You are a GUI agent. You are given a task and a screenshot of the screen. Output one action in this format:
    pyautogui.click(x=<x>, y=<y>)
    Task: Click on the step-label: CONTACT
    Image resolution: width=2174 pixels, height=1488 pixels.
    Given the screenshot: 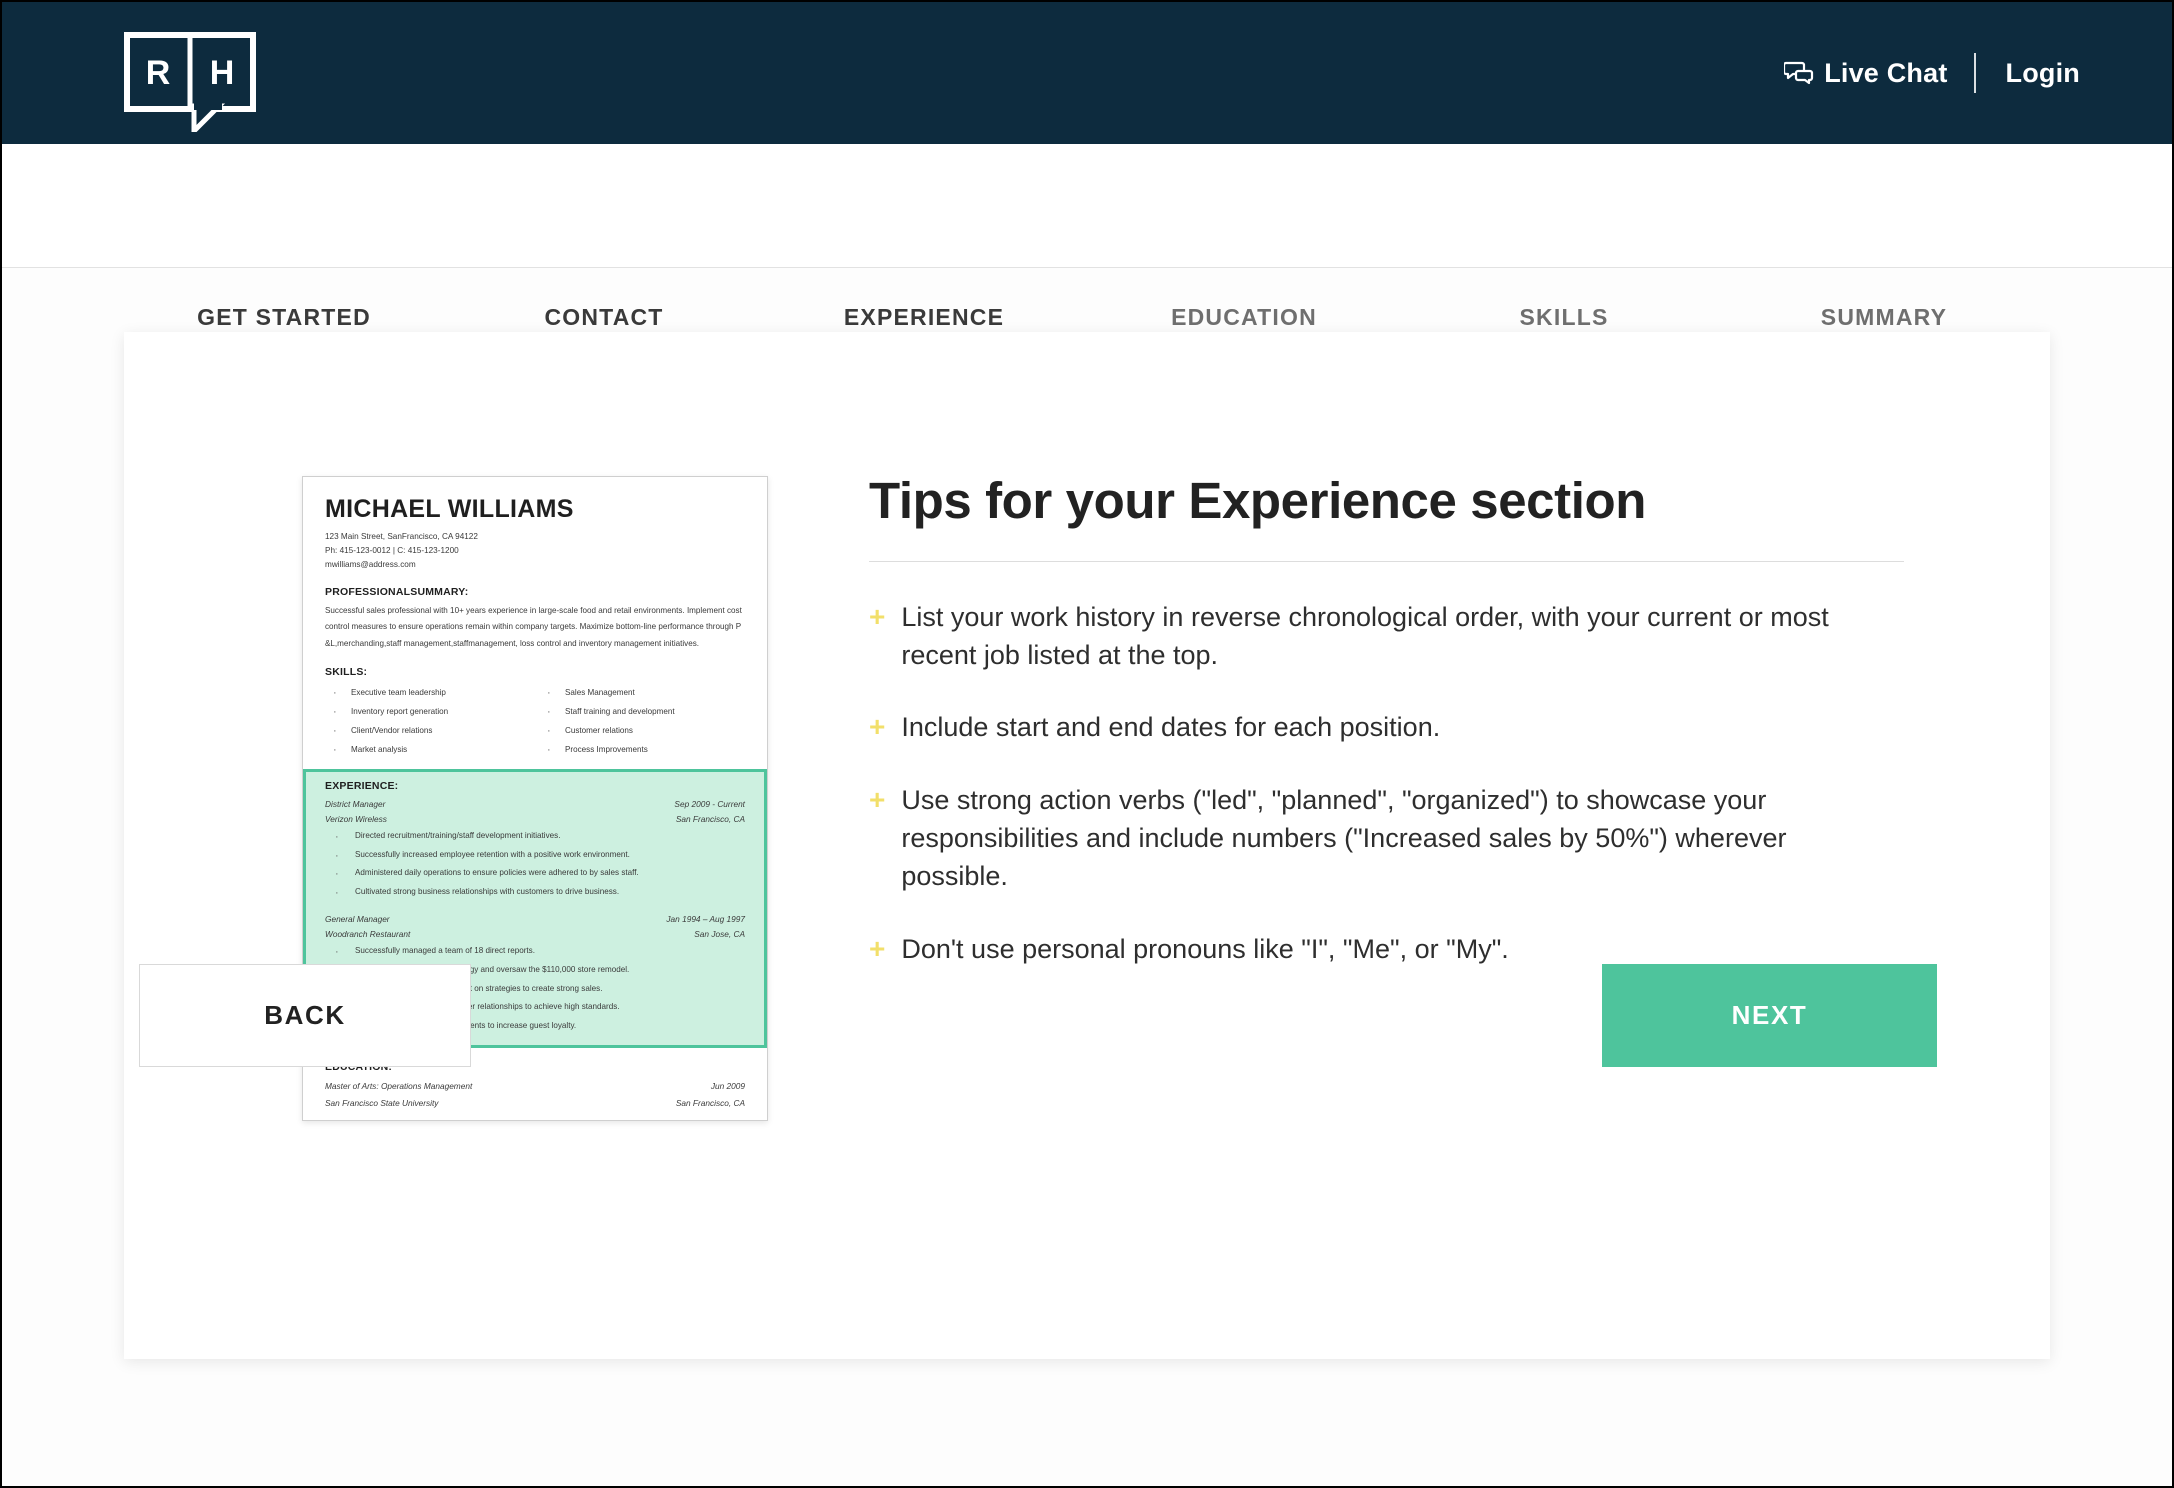 What is the action you would take?
    pyautogui.click(x=604, y=317)
    